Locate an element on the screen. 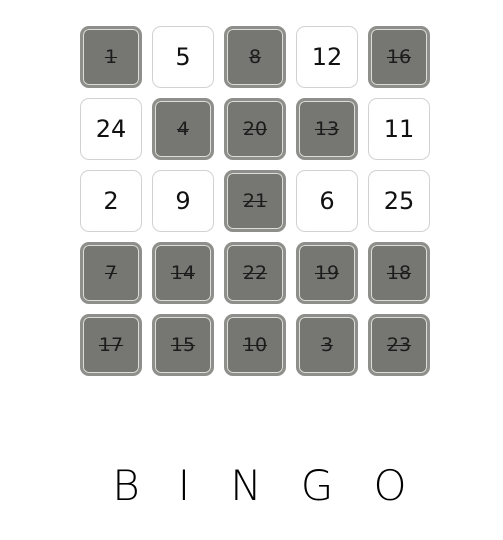 Image resolution: width=503 pixels, height=540 pixels. bingo-cell: 19 is located at coordinates (327, 273).